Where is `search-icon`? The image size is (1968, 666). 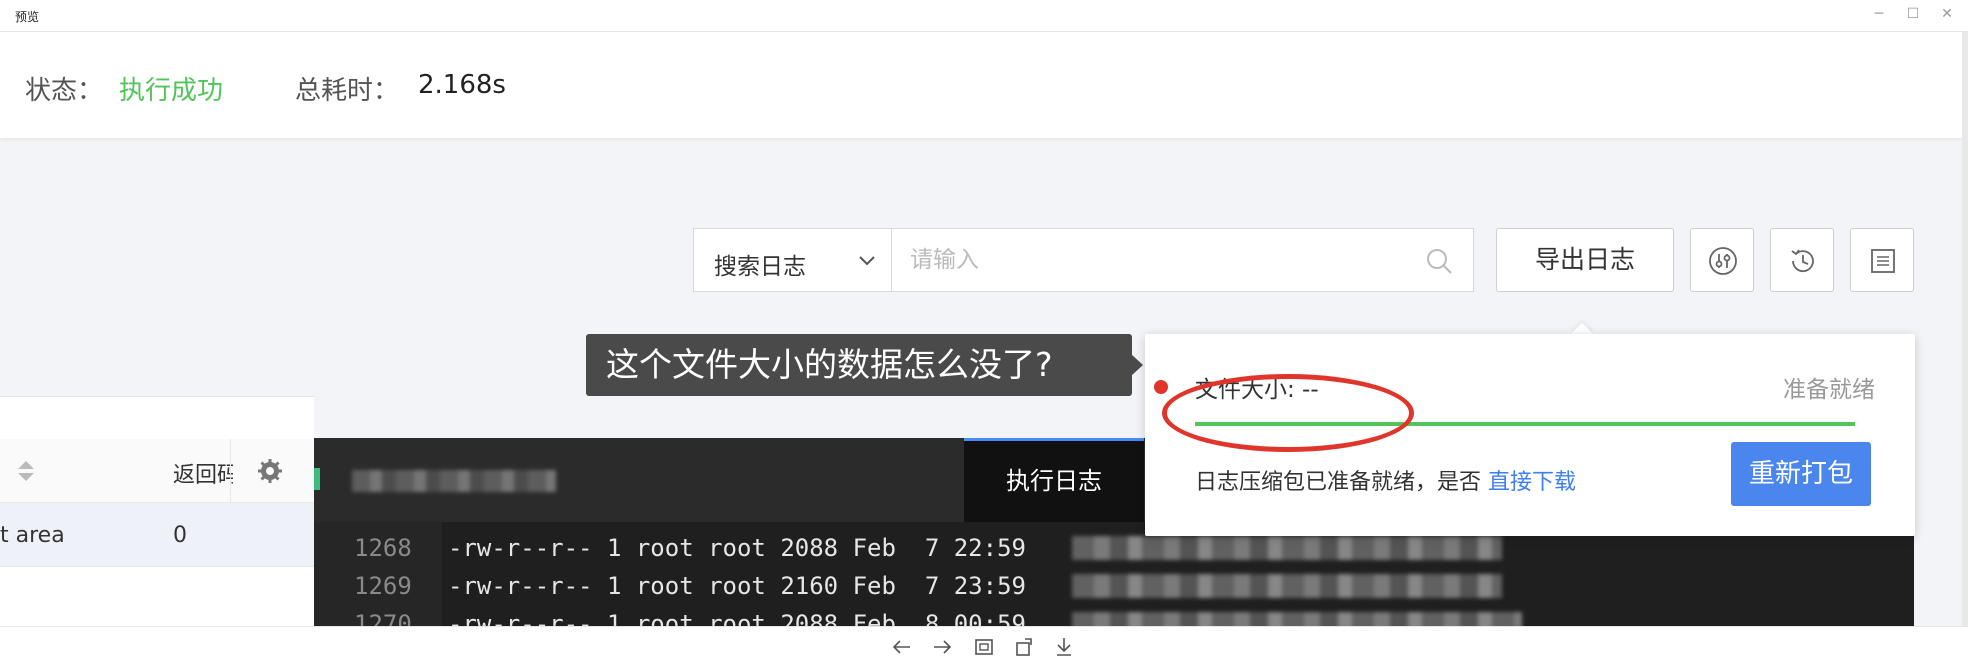
search-icon is located at coordinates (1439, 261).